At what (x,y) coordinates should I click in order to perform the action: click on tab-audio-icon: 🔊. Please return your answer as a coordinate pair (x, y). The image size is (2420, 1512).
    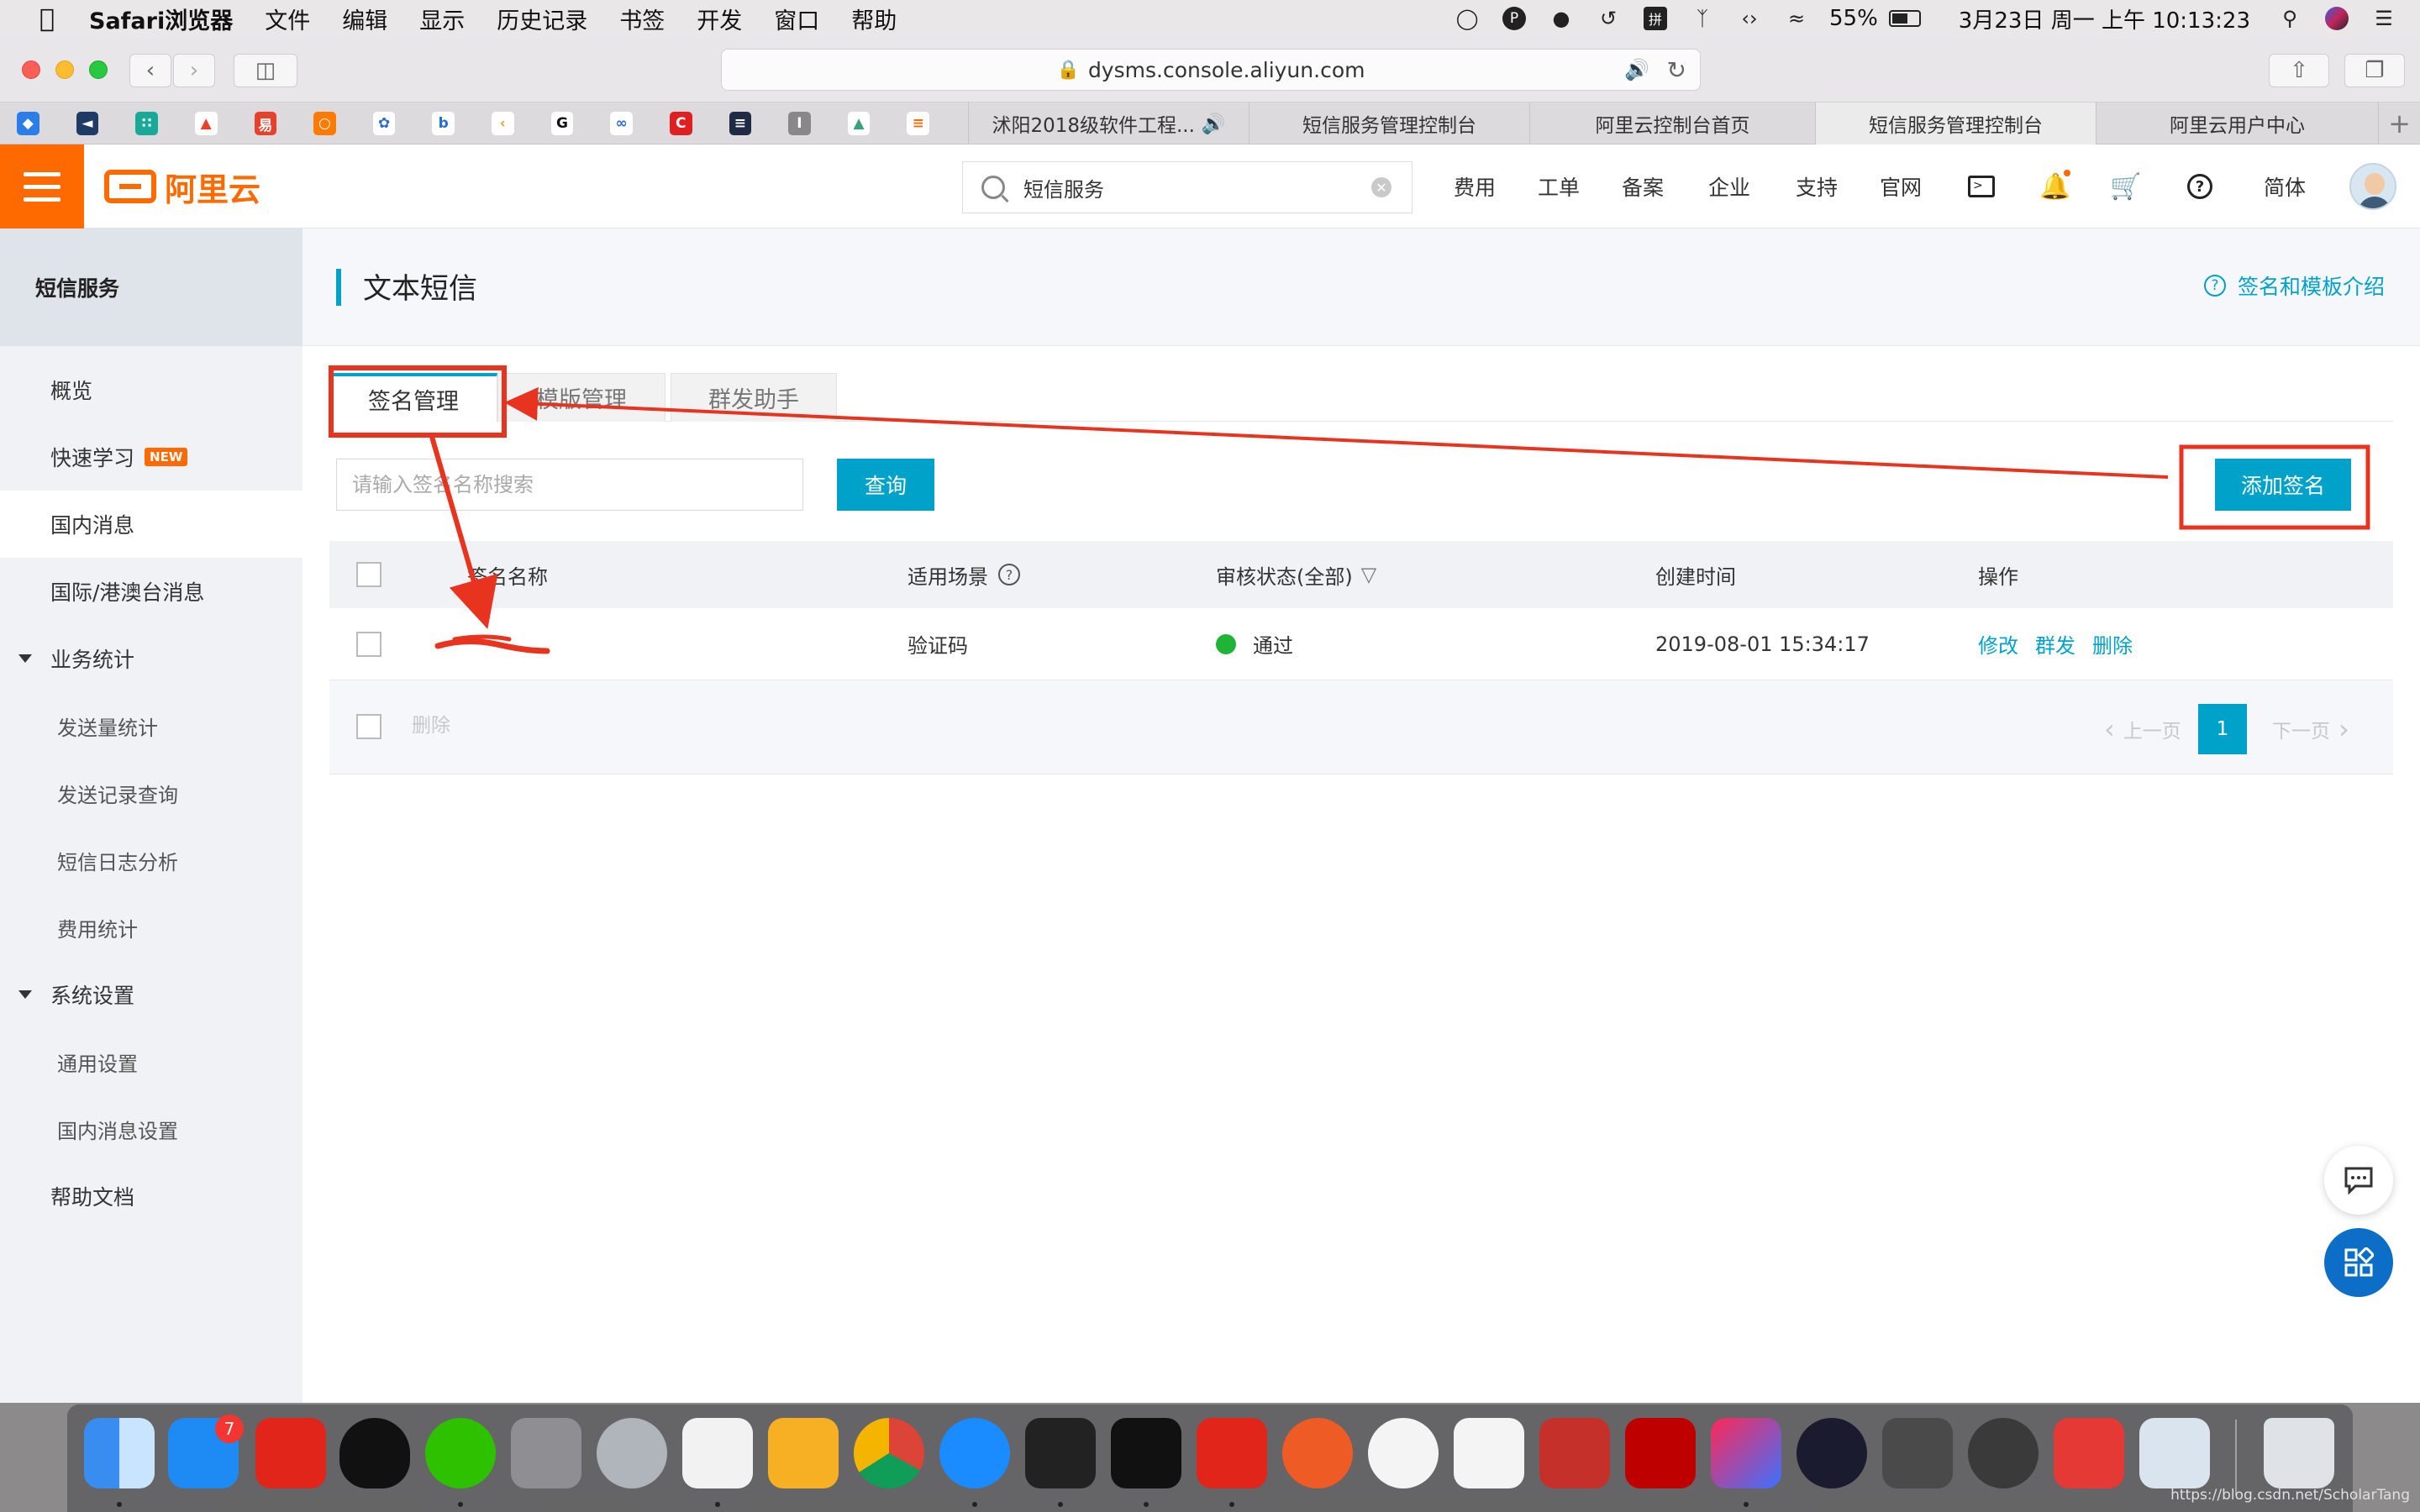
    Looking at the image, I should click on (1214, 124).